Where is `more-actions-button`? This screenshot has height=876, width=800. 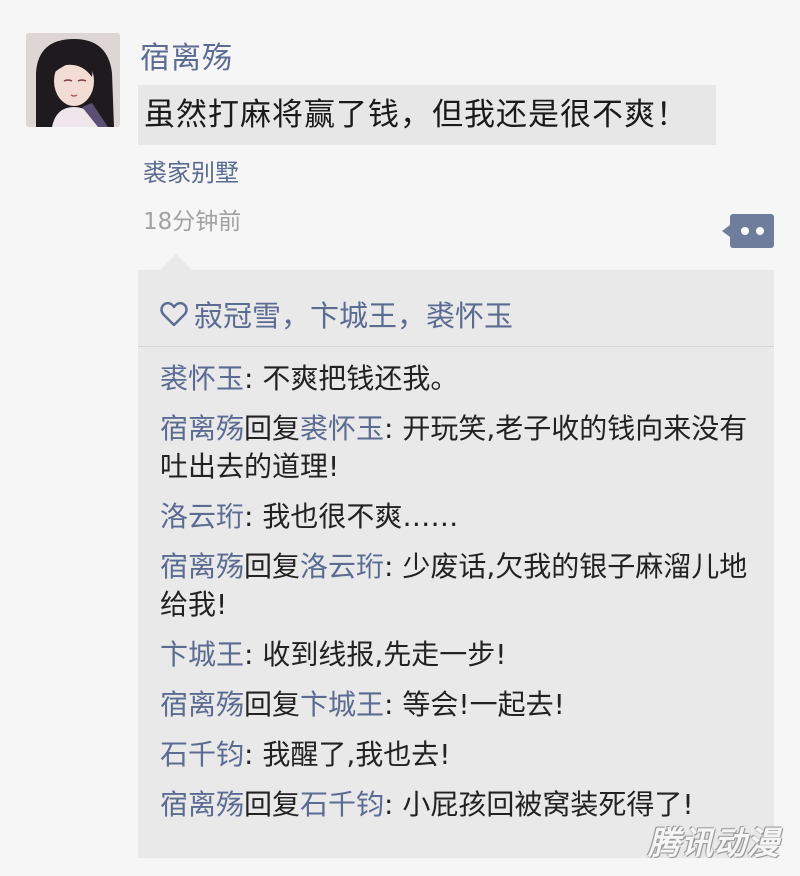 more-actions-button is located at coordinates (748, 231).